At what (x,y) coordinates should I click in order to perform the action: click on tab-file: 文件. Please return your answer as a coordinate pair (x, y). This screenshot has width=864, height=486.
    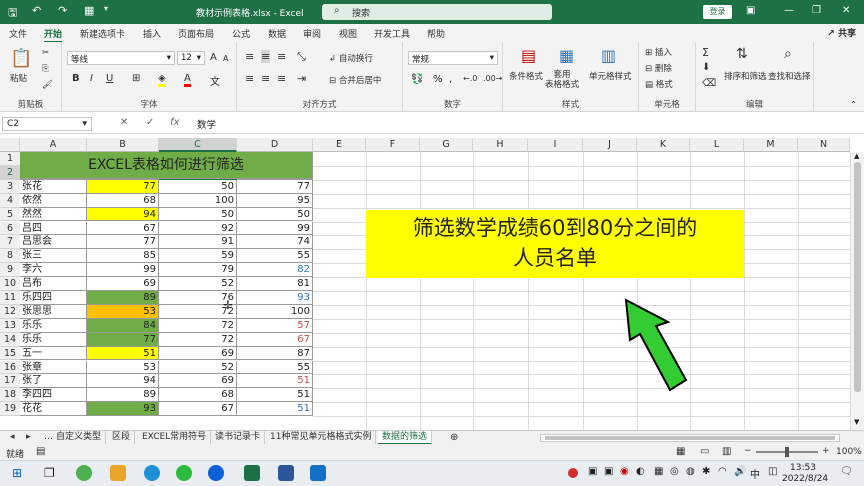
    Looking at the image, I should click on (18, 33).